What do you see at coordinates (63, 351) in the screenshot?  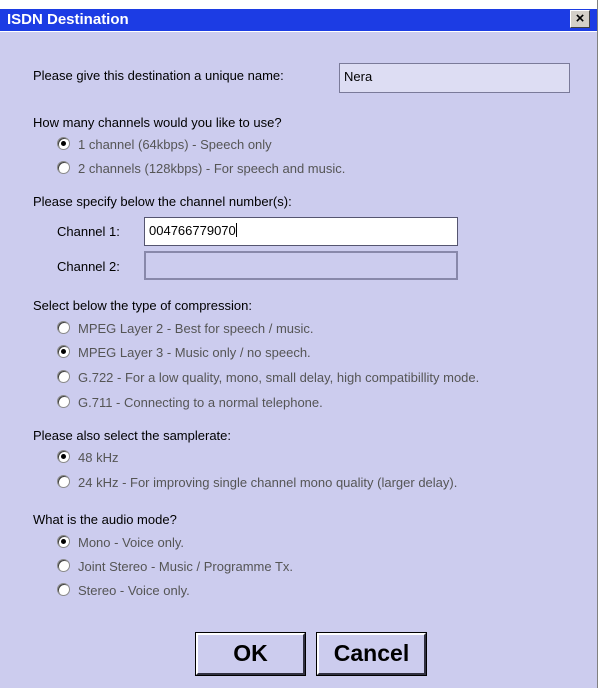 I see `compression-radio-mpeg3` at bounding box center [63, 351].